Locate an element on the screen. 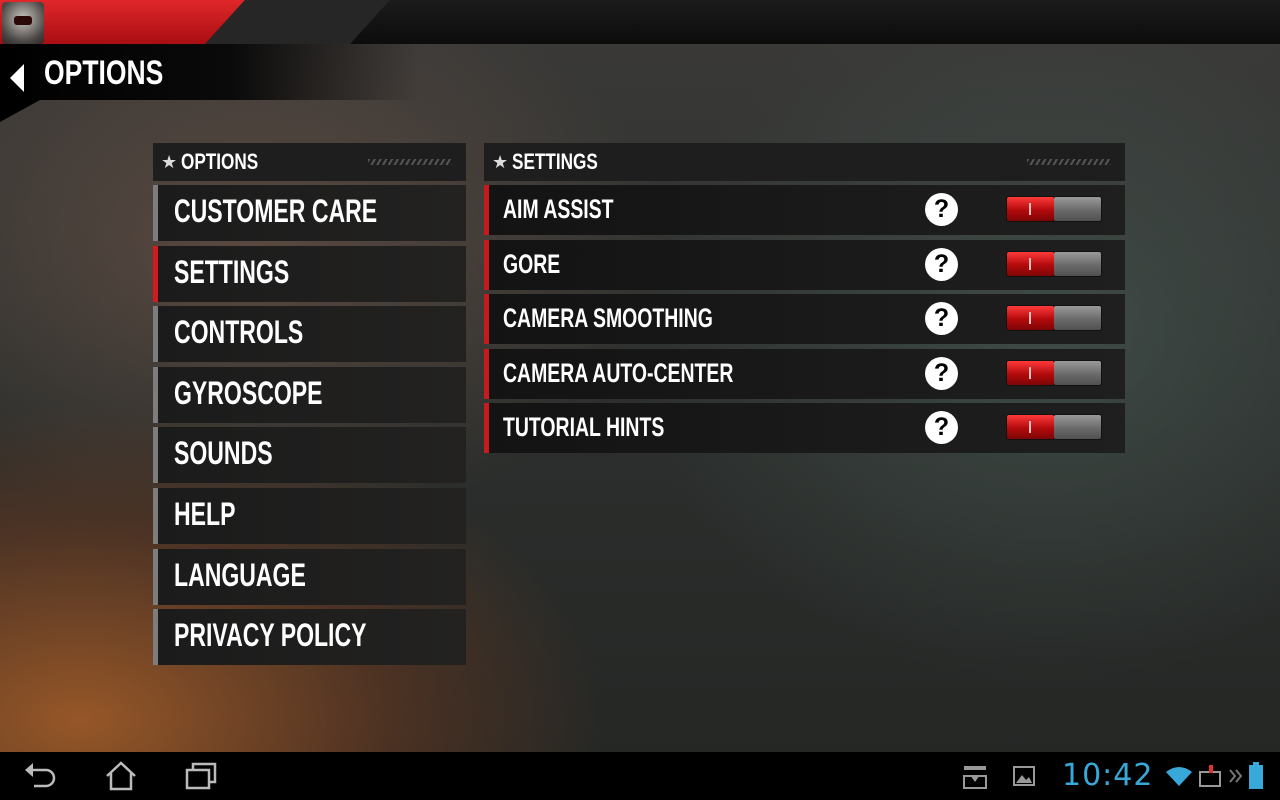 The height and width of the screenshot is (800, 1280). setting-label: GORE is located at coordinates (532, 263).